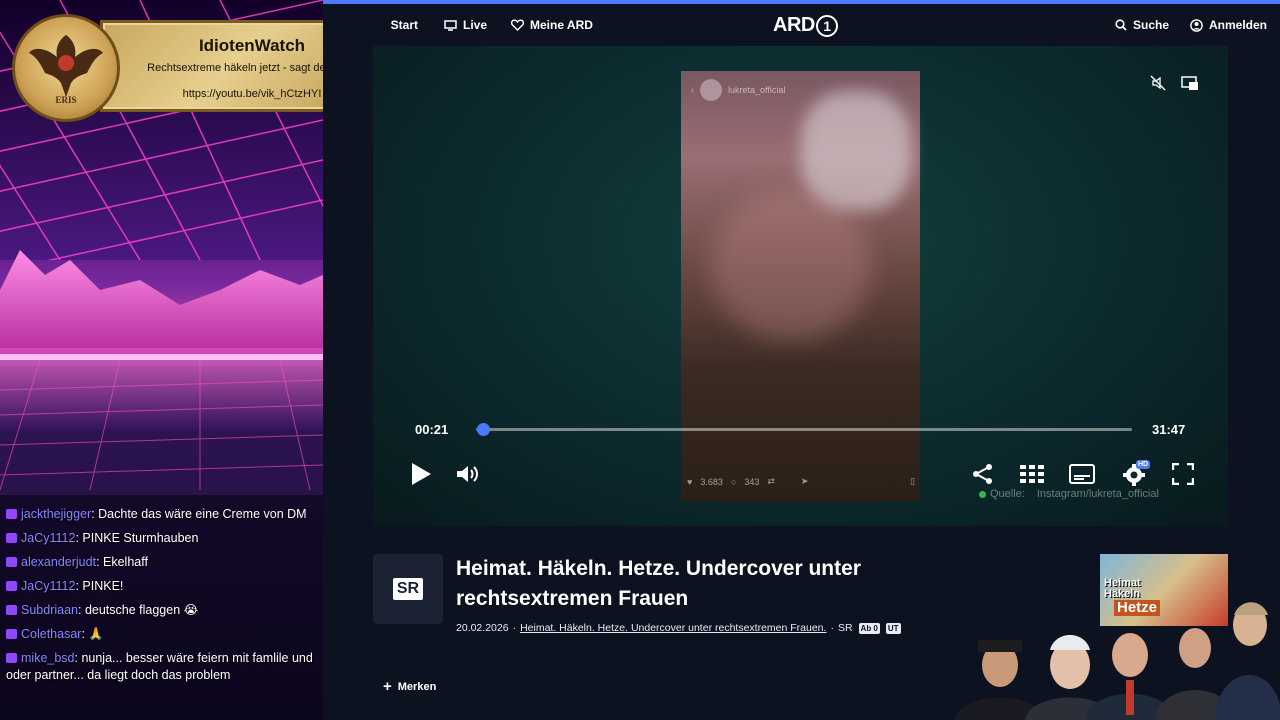 The height and width of the screenshot is (720, 1280). I want to click on chat-text: 🙏, so click(96, 634).